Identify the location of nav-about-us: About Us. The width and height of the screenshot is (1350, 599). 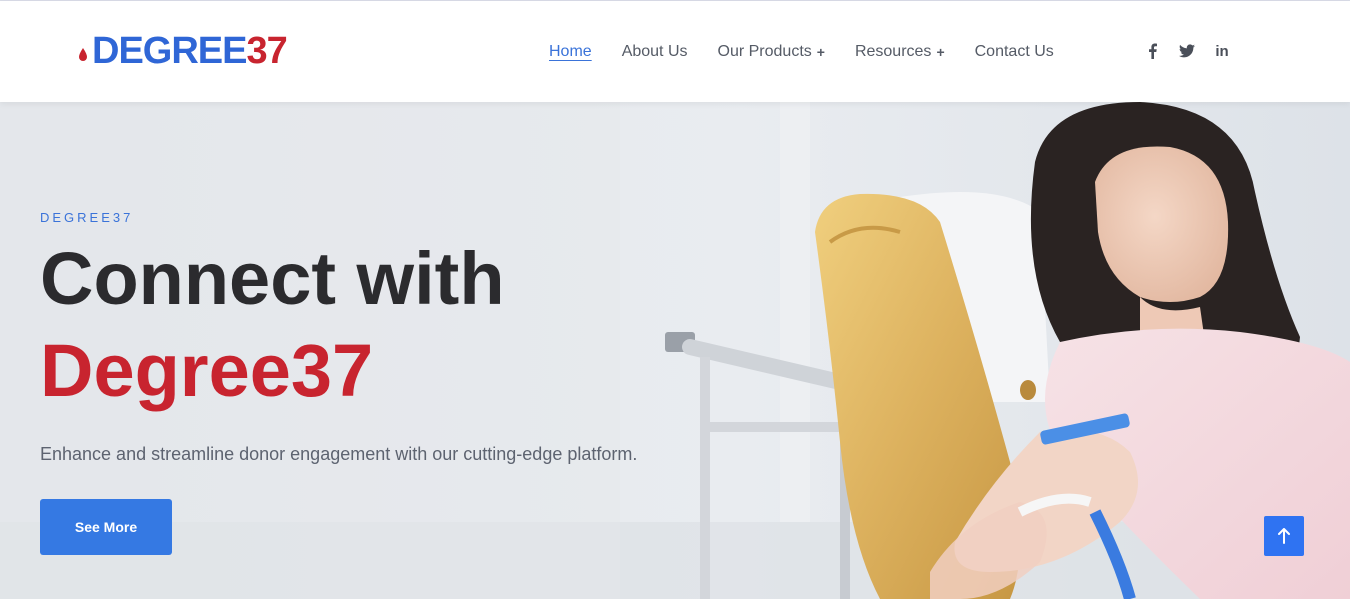
(655, 52).